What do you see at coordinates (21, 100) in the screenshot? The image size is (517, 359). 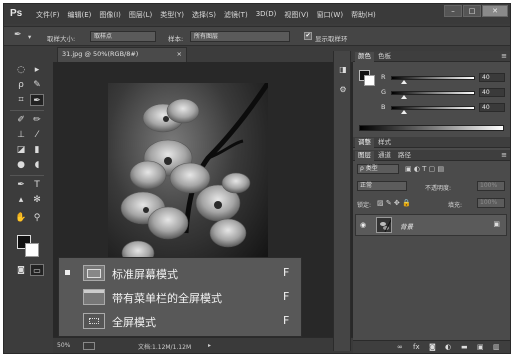 I see `crop-tool-icon: ⌗` at bounding box center [21, 100].